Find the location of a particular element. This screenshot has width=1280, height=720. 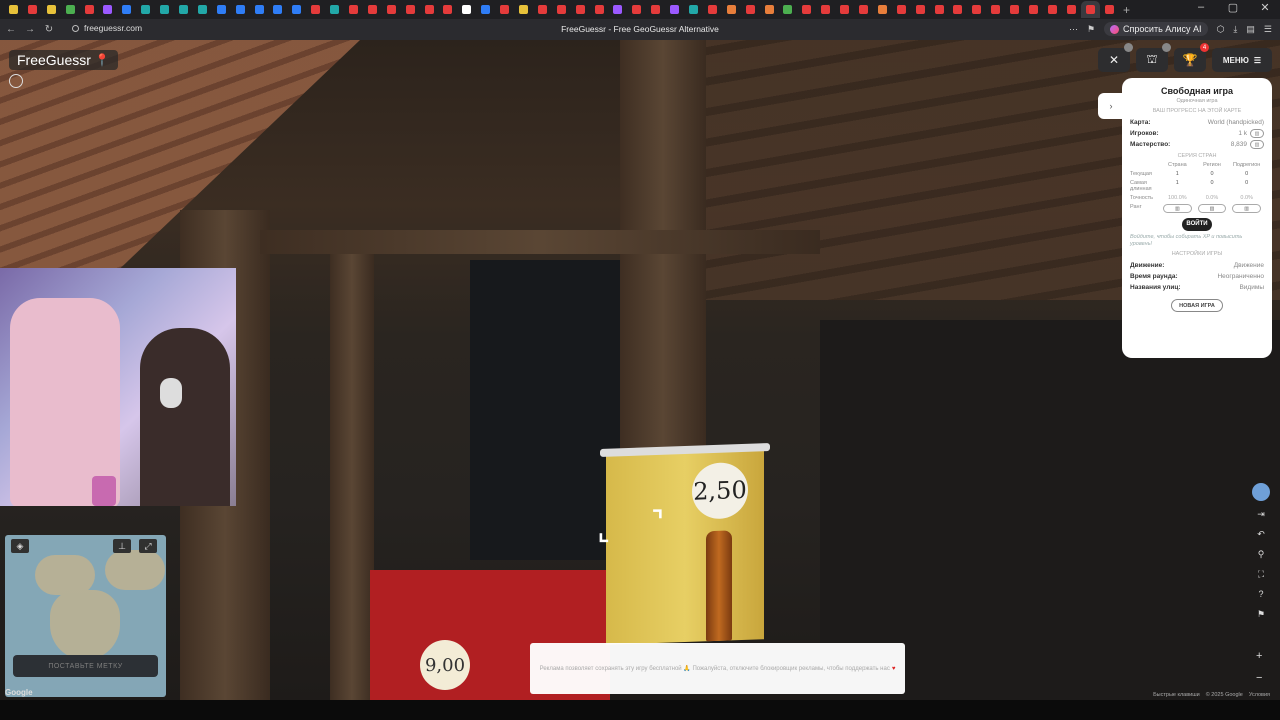

flag-icon: ⚑ is located at coordinates (1261, 614).